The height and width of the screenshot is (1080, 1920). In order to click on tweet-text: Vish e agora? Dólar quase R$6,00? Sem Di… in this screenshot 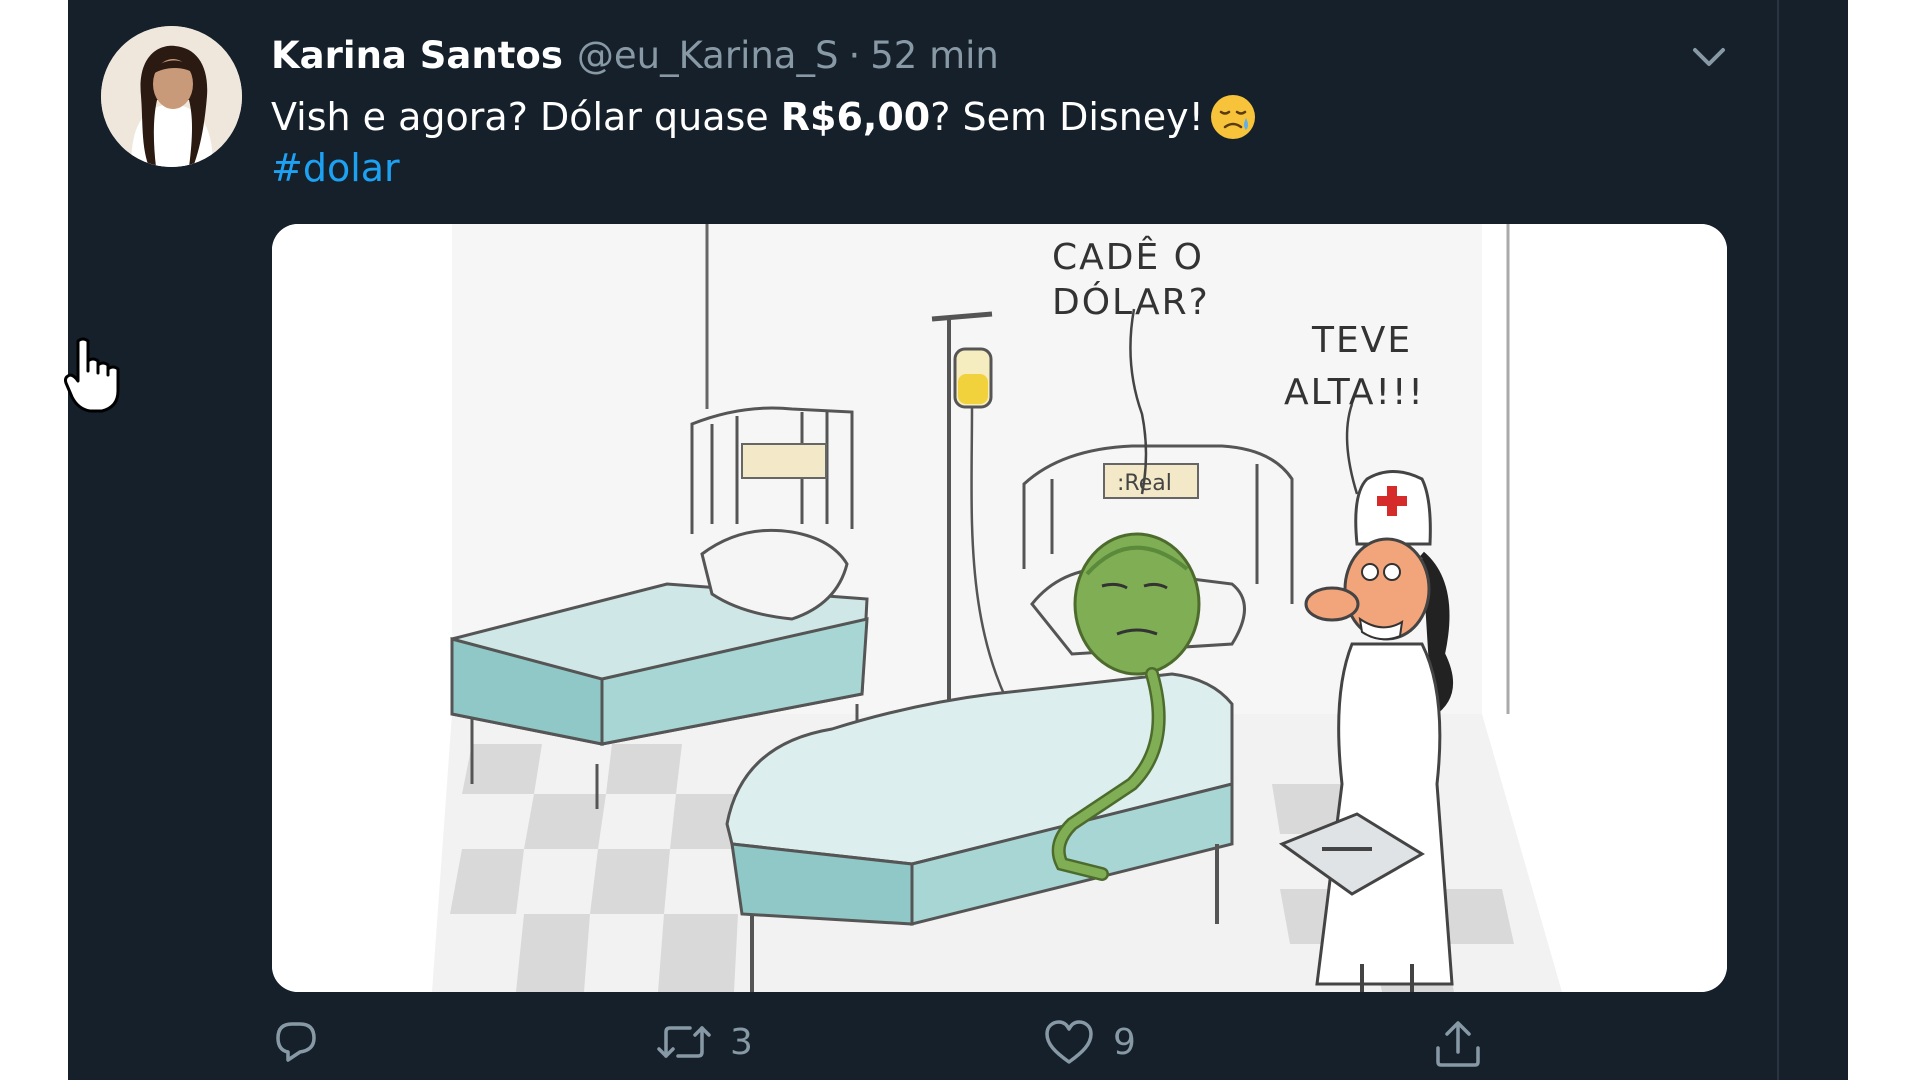, I will do `click(764, 117)`.